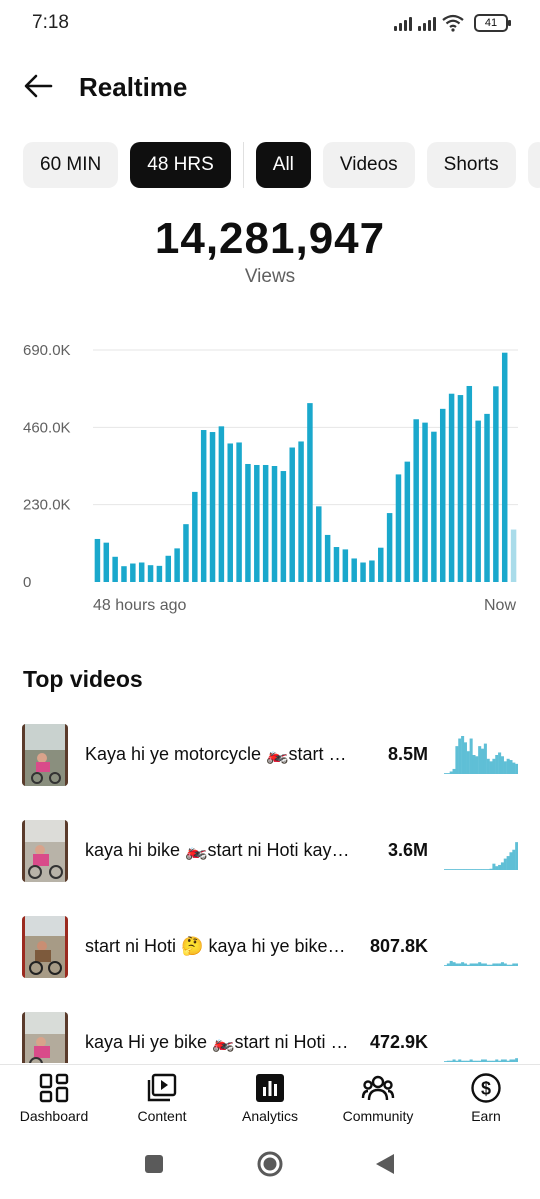 The image size is (540, 1199). I want to click on filter-chips: 60 MIN 48 HRS All Videos Shorts, so click(281, 165).